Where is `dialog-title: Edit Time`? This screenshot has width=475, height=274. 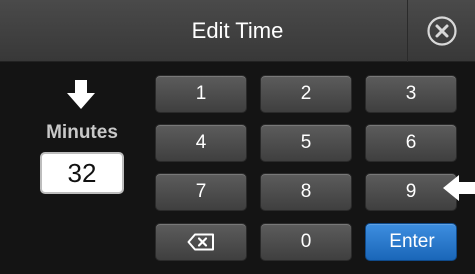
dialog-title: Edit Time is located at coordinates (237, 30).